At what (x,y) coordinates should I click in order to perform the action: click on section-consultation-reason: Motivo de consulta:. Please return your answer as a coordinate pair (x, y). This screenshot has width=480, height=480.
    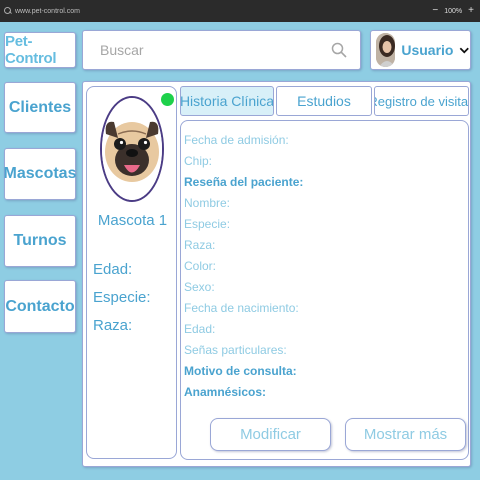
    Looking at the image, I should click on (240, 371).